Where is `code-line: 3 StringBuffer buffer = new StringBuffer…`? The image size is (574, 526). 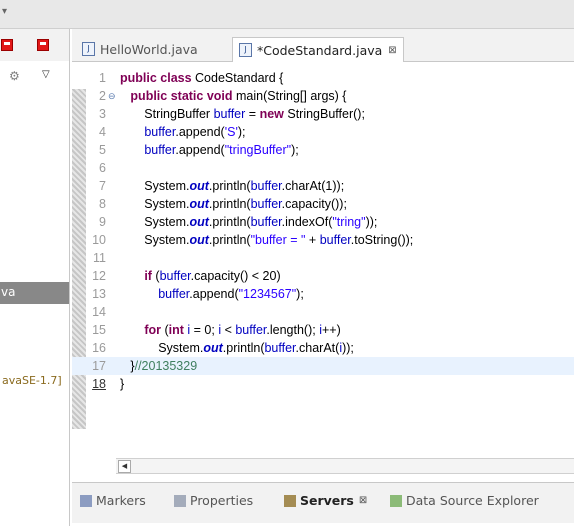 code-line: 3 StringBuffer buffer = new StringBuffer… is located at coordinates (323, 114).